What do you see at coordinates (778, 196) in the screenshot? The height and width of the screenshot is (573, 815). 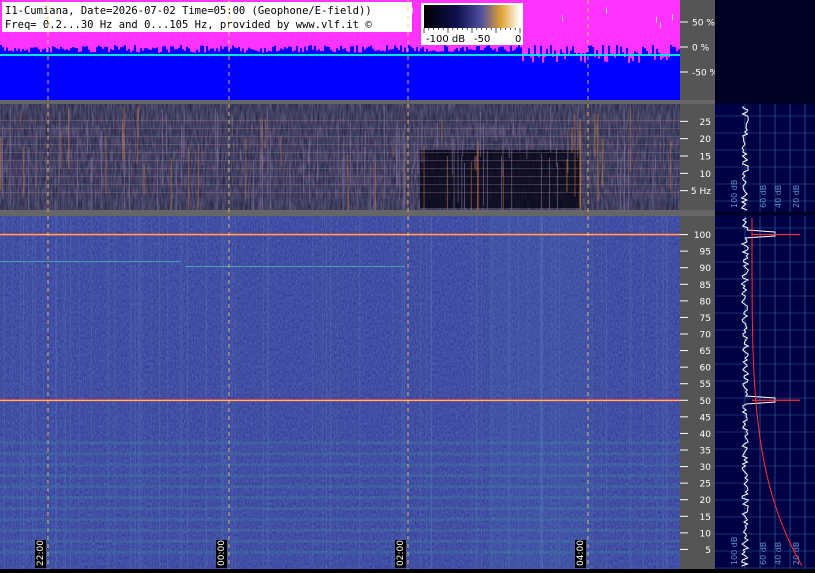 I see `spectrum-low-x-tick-label: 40 dB` at bounding box center [778, 196].